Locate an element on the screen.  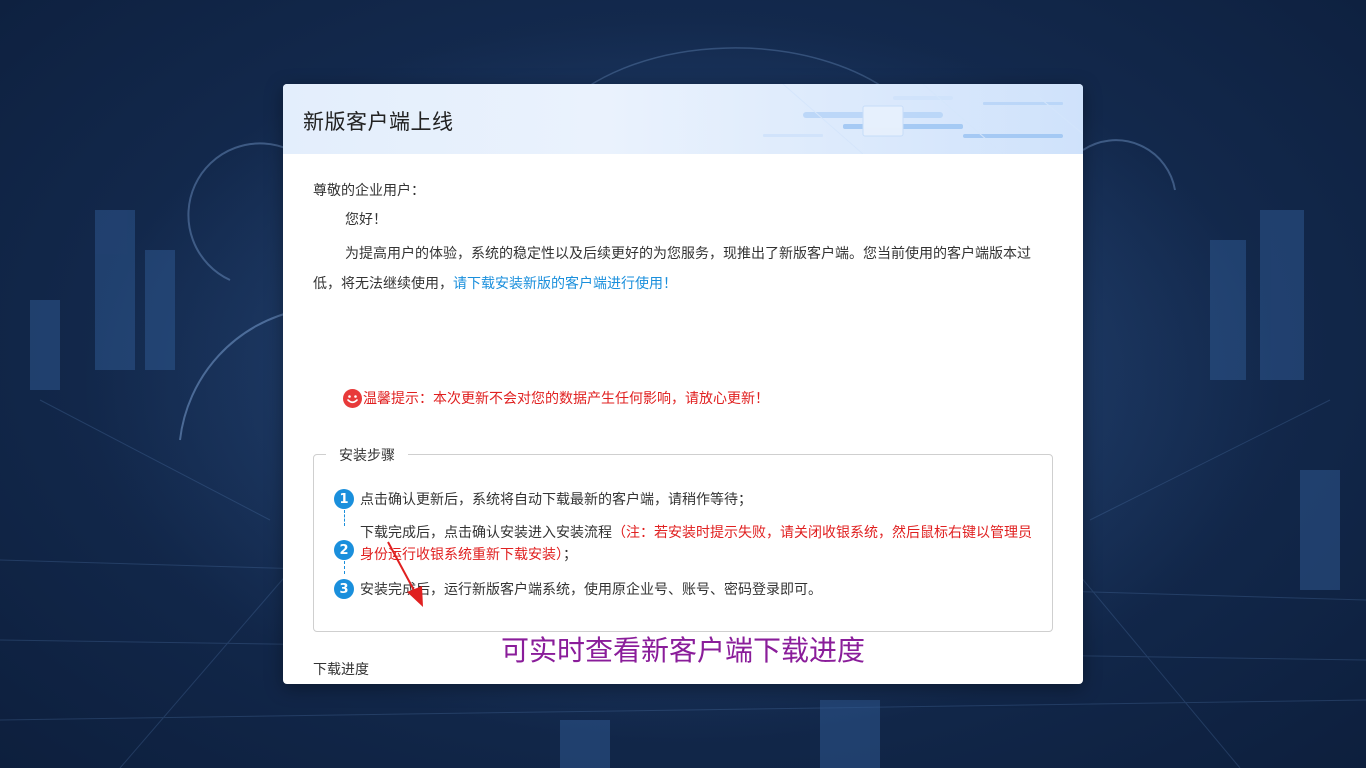
step-text-main: 安装完成后，运行新版客户端系统，使用原企业号、账号、密码登录即可。 is located at coordinates (591, 590).